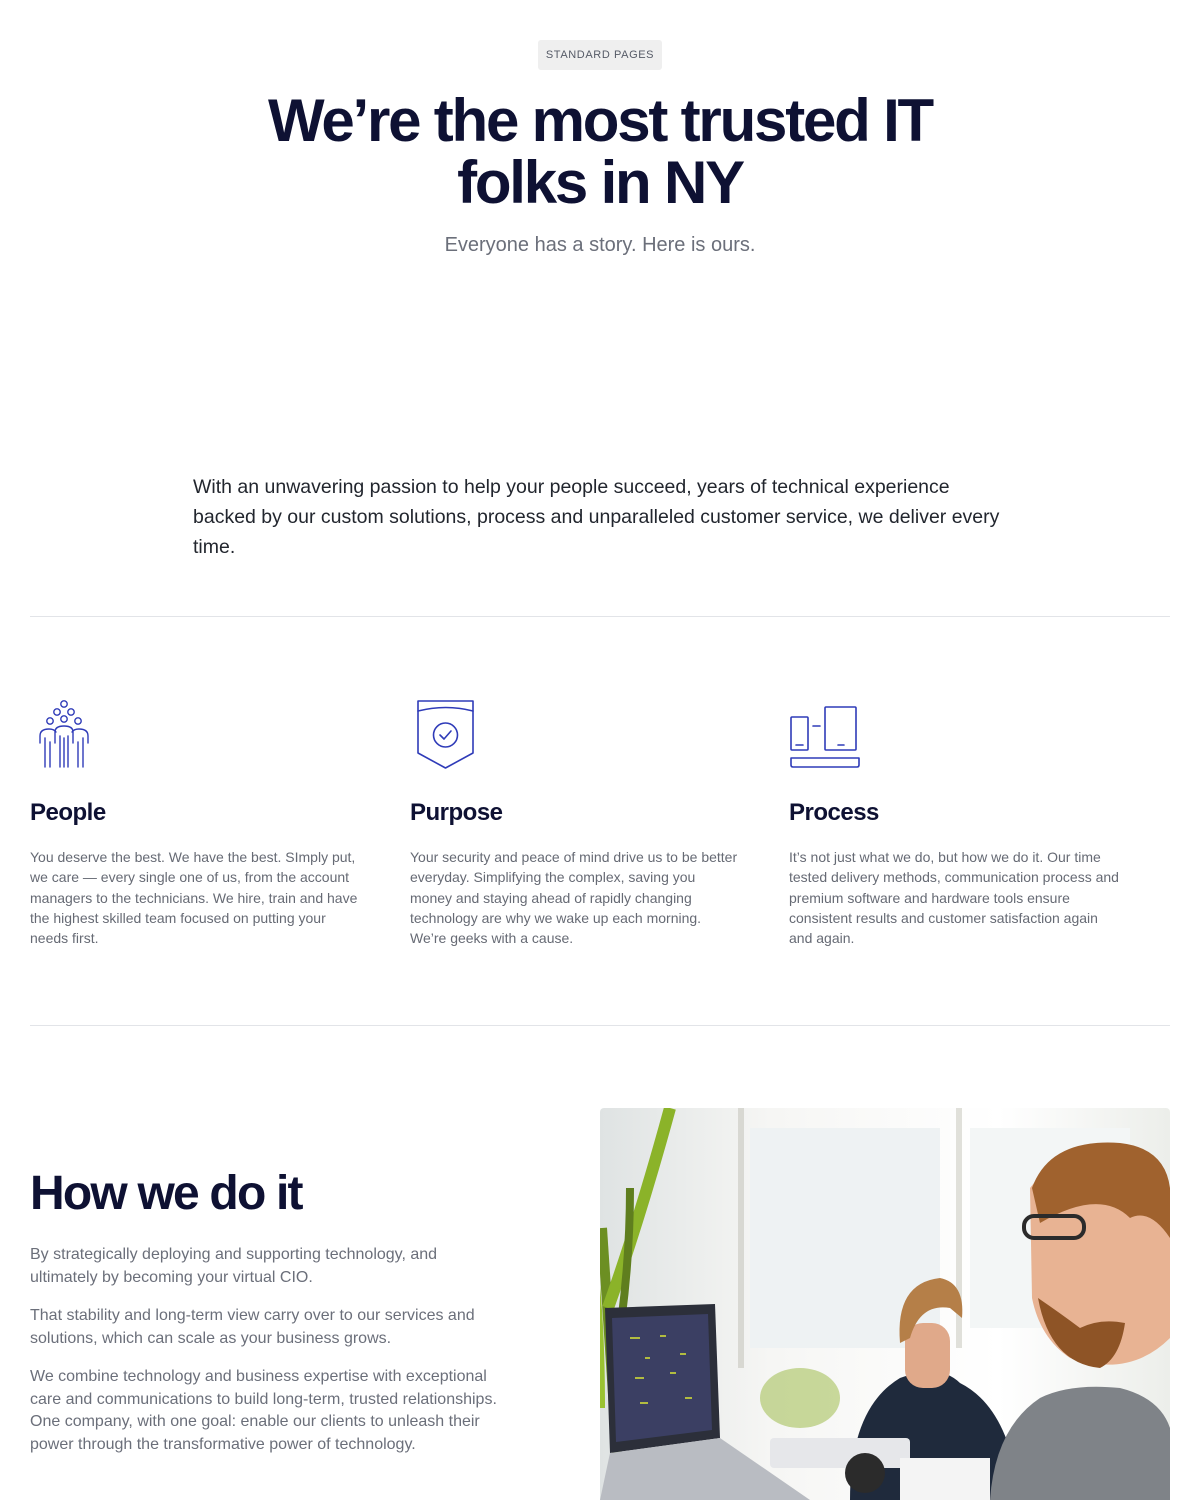 This screenshot has height=1500, width=1200. I want to click on team-photo, so click(885, 1304).